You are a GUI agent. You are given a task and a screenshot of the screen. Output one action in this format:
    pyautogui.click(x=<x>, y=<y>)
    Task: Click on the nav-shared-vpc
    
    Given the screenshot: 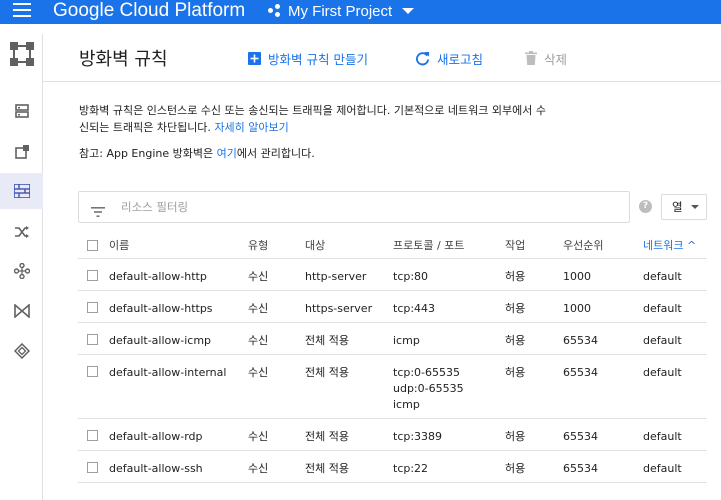 What is the action you would take?
    pyautogui.click(x=21, y=351)
    